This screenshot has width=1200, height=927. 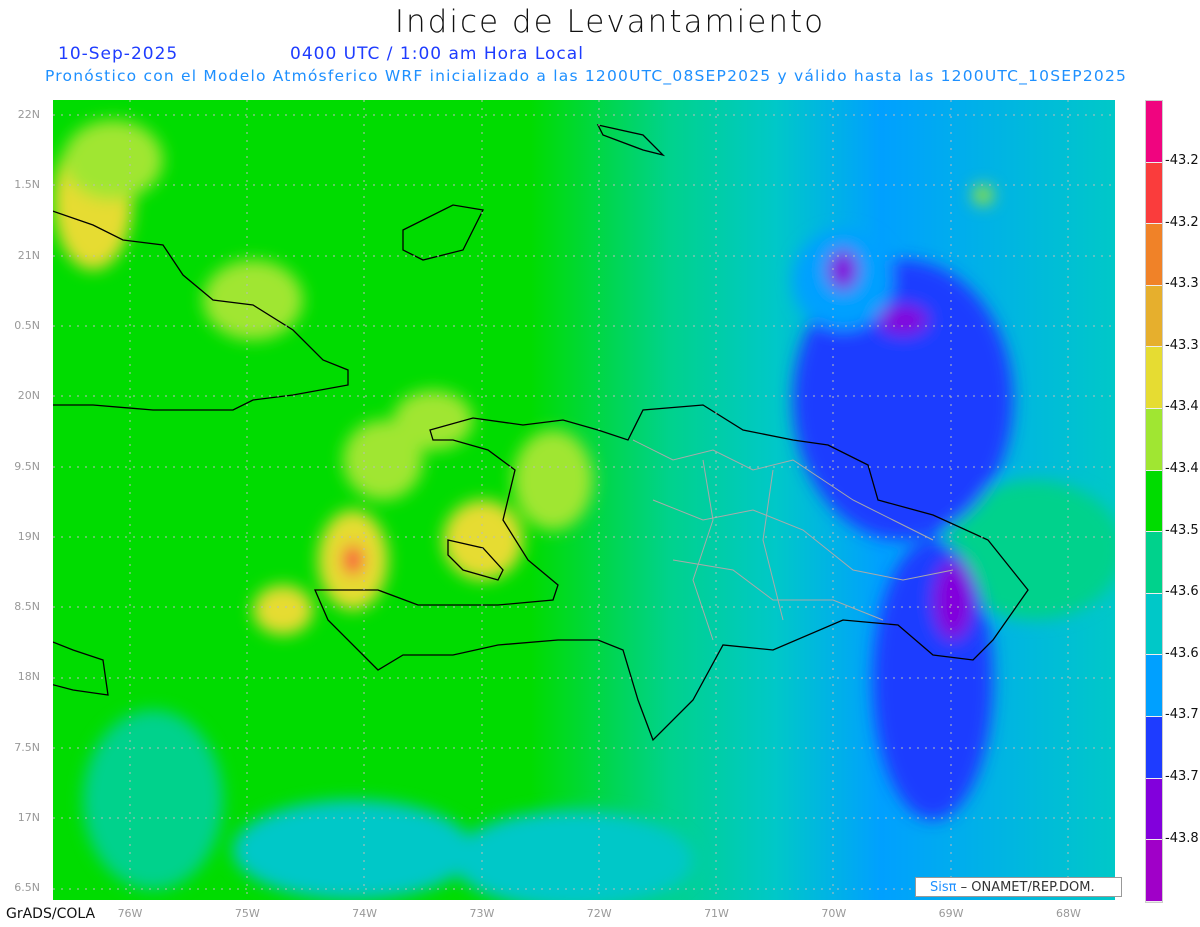 I want to click on x-axis-label: 76W, so click(x=130, y=913).